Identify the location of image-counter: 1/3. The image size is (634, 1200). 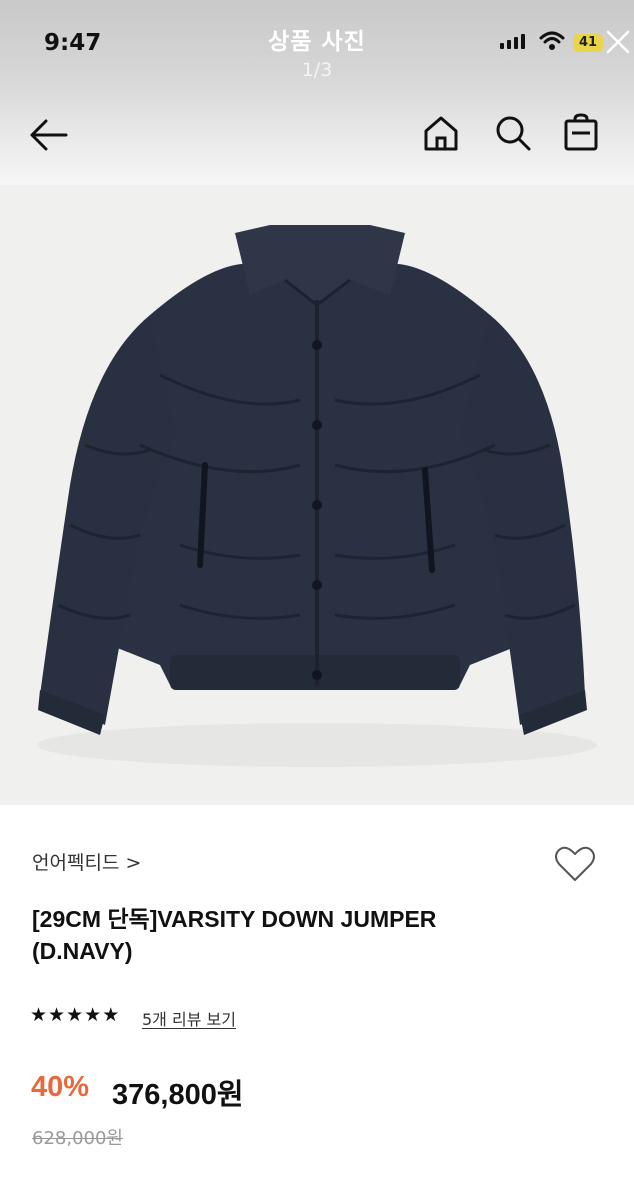
(317, 70).